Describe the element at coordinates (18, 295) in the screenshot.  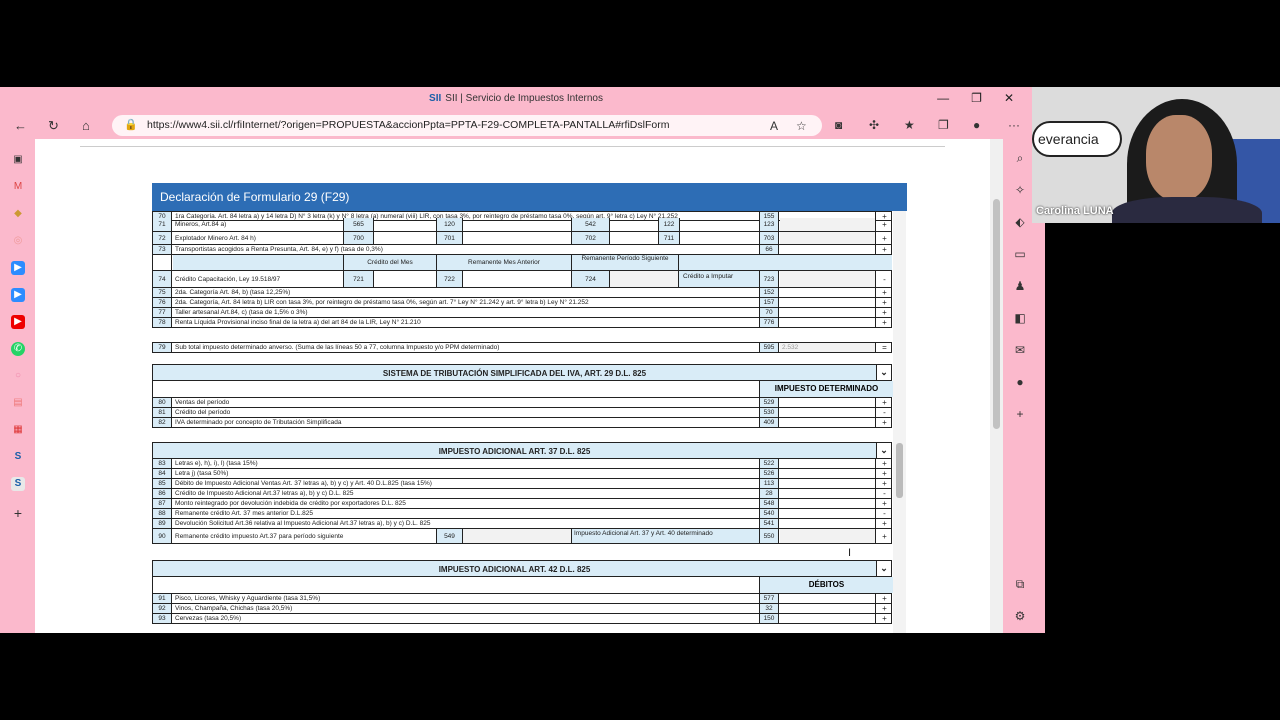
I see `zoom-icon-2: ▶` at that location.